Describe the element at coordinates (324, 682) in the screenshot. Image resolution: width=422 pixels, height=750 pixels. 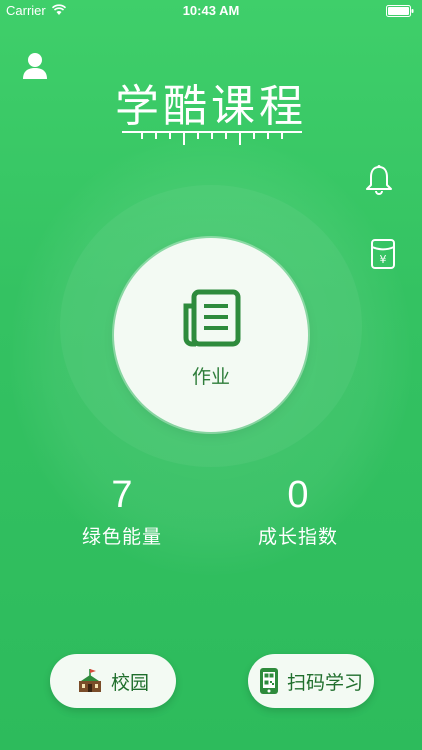
I see `scan-study-label: 扫码学习` at that location.